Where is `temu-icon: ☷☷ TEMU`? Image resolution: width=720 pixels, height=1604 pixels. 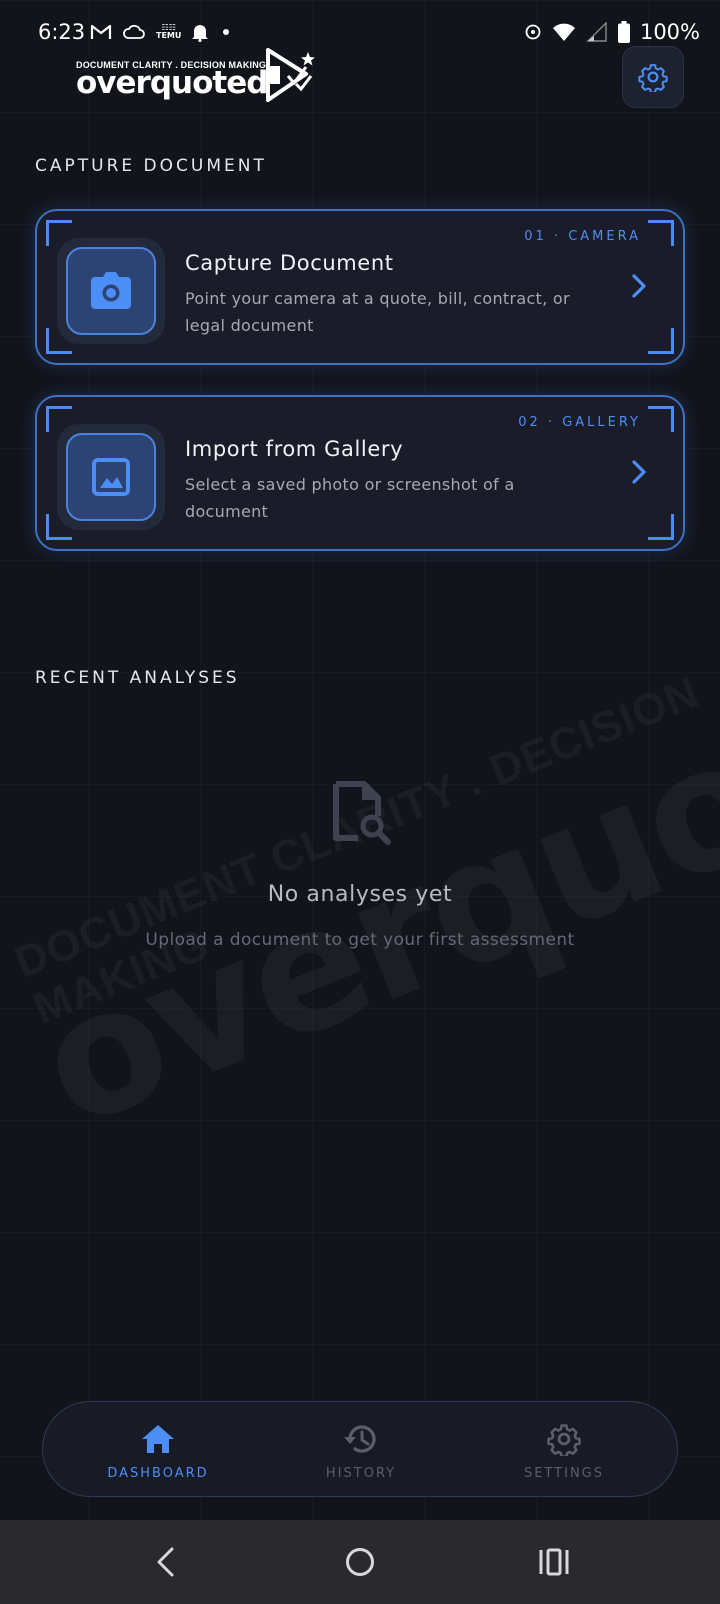 temu-icon: ☷☷ TEMU is located at coordinates (169, 31).